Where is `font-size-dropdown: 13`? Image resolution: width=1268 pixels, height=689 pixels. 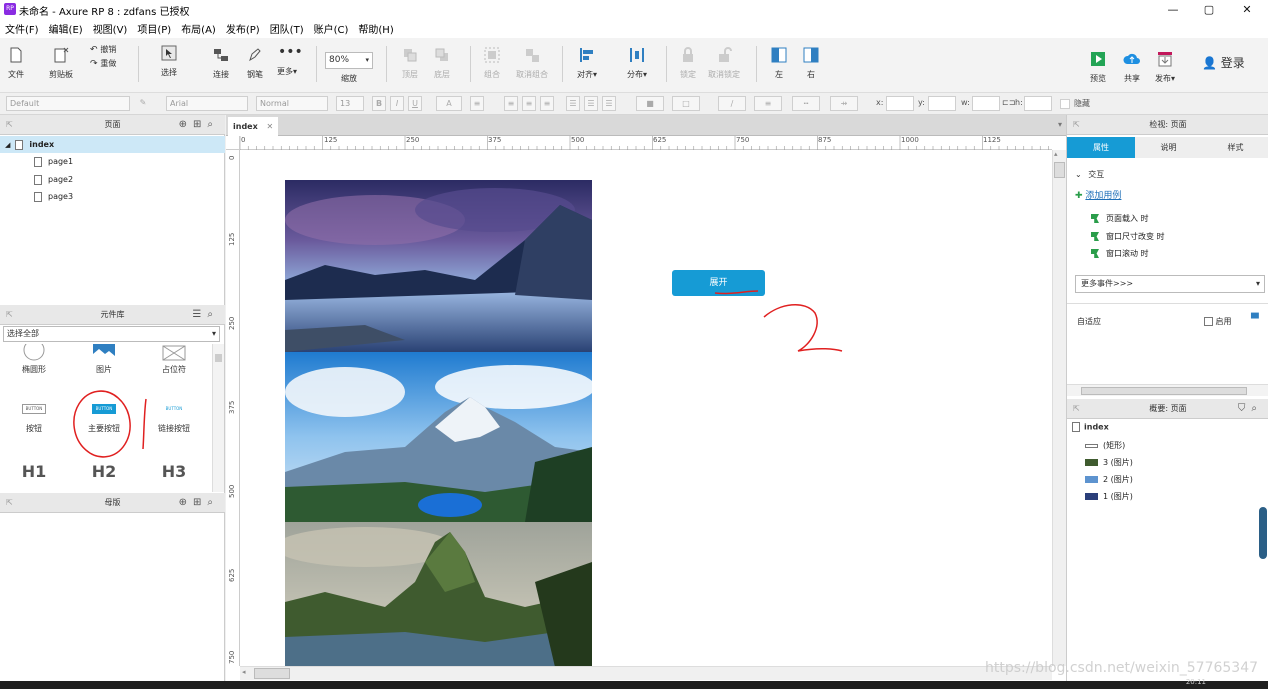
font-size-dropdown: 13 is located at coordinates (350, 103).